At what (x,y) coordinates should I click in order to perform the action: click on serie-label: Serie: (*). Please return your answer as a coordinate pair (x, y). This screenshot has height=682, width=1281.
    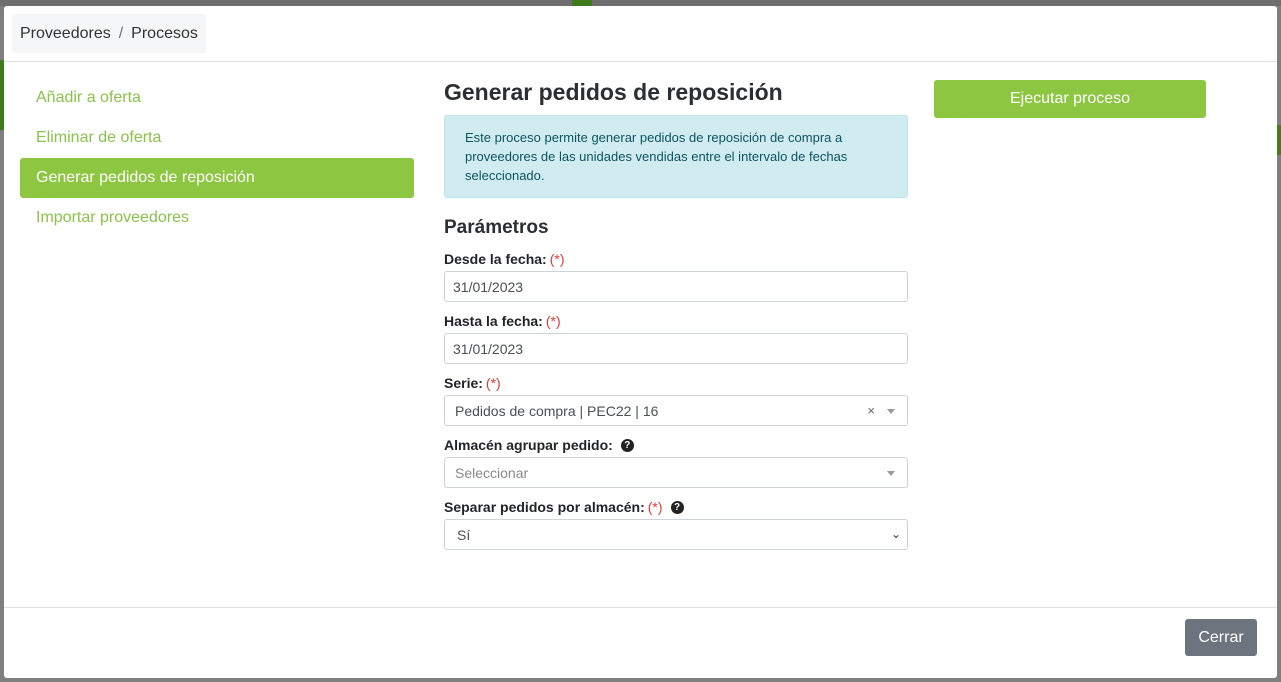
    Looking at the image, I should click on (676, 383).